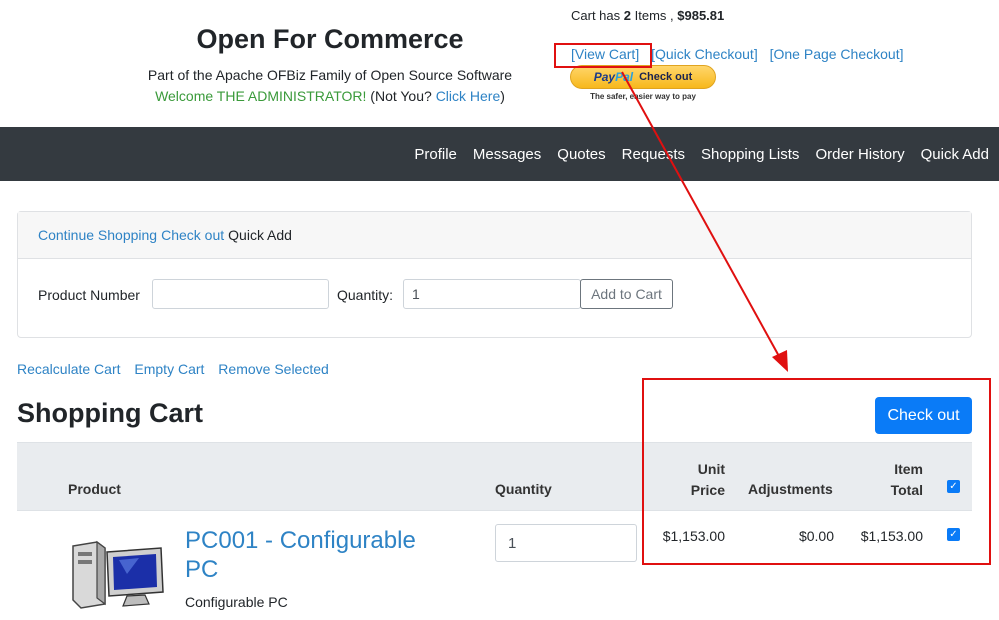 This screenshot has height=620, width=999. I want to click on nav-requests: Requests, so click(653, 154).